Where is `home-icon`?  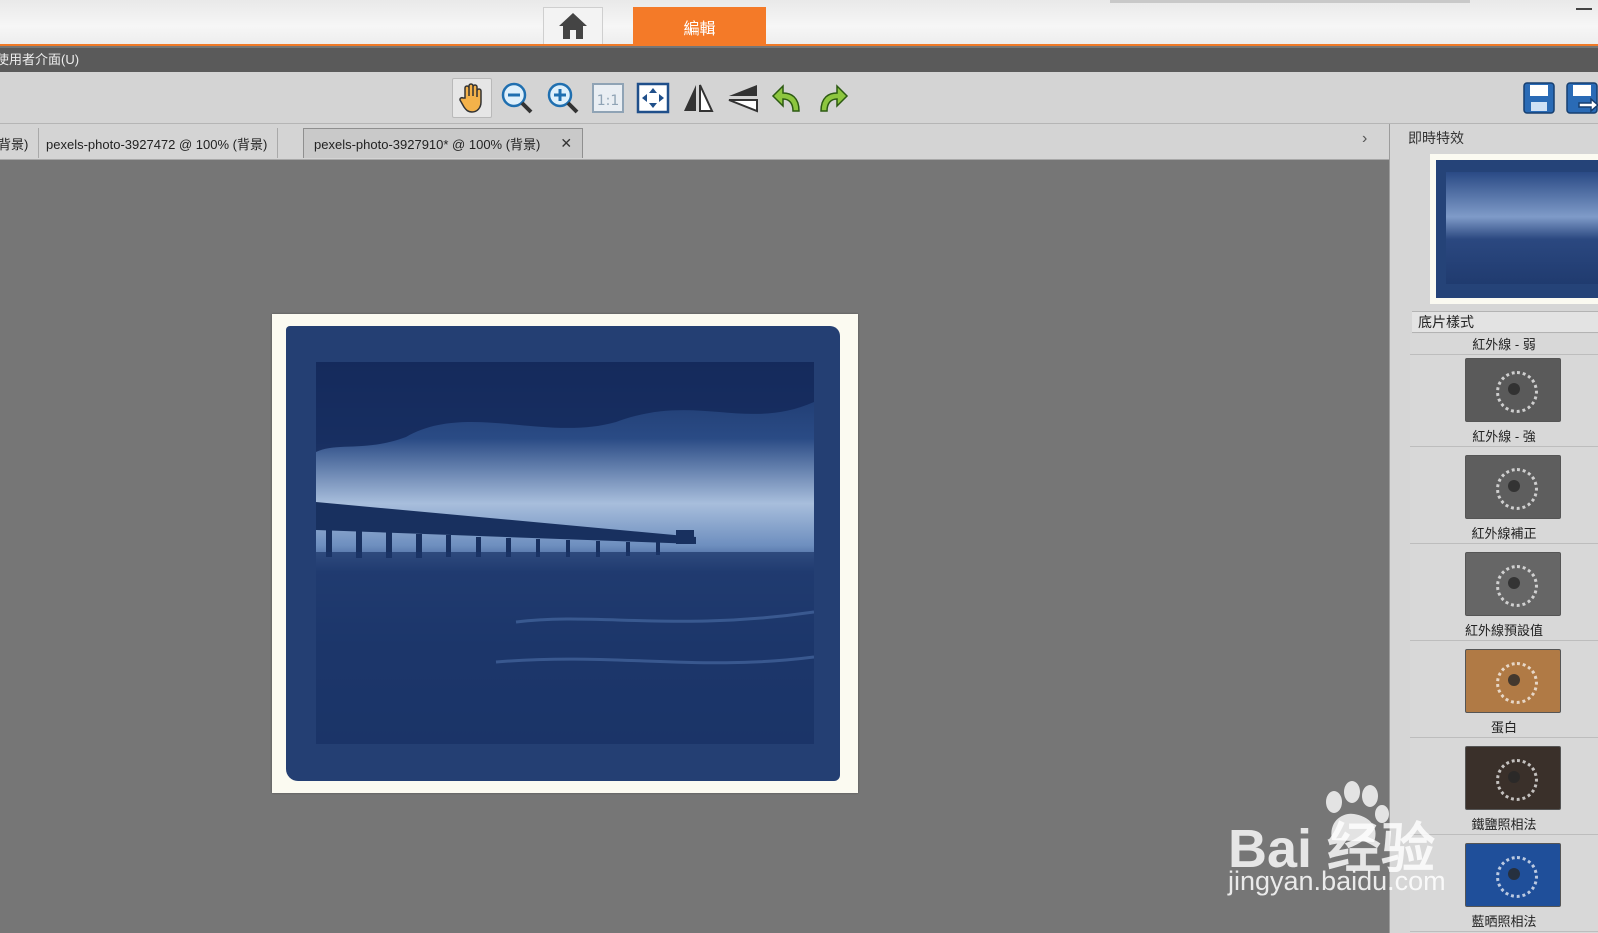 home-icon is located at coordinates (573, 26).